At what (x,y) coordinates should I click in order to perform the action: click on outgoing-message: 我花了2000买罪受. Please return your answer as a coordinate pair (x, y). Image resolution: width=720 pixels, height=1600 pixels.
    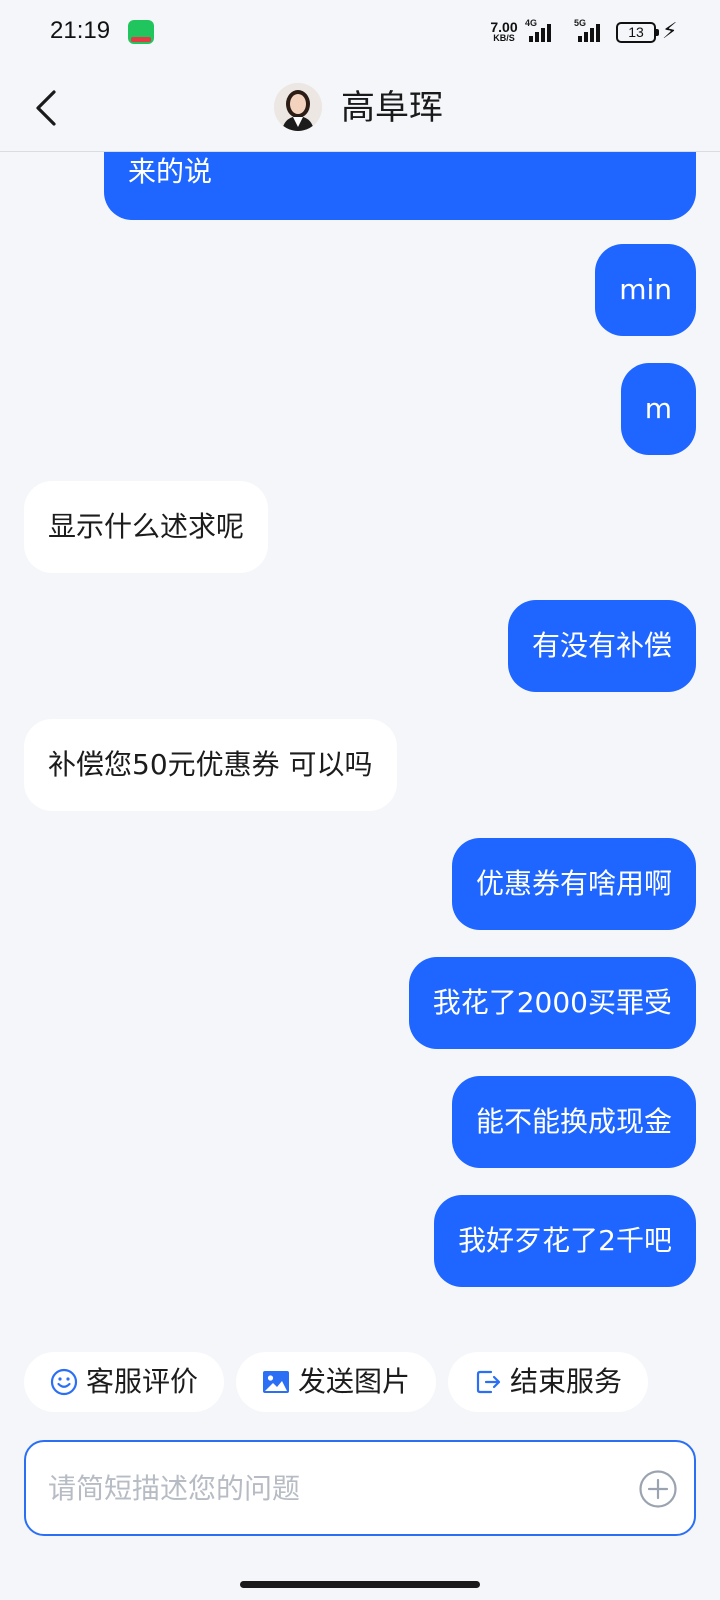
    Looking at the image, I should click on (552, 1003).